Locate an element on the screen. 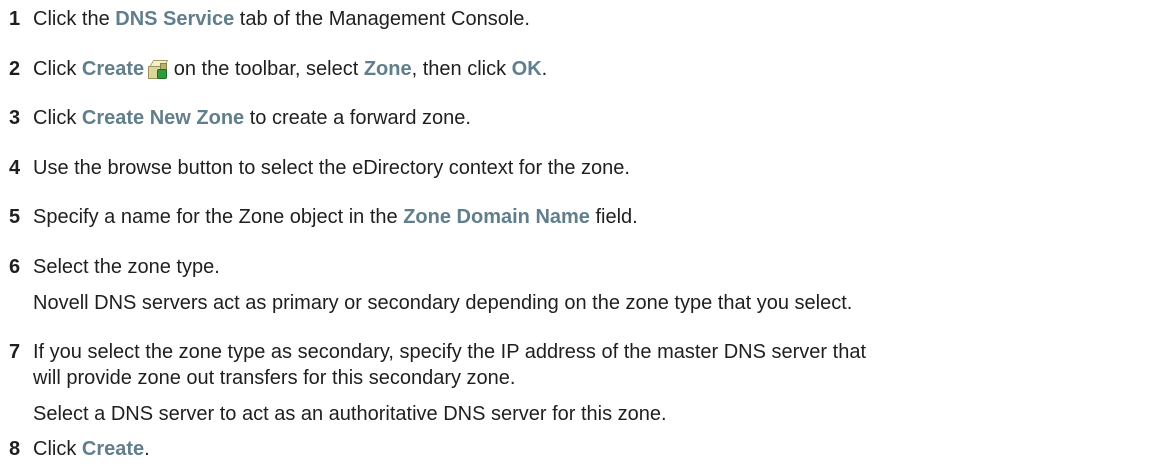  ui-term-zone: Zone is located at coordinates (387, 69).